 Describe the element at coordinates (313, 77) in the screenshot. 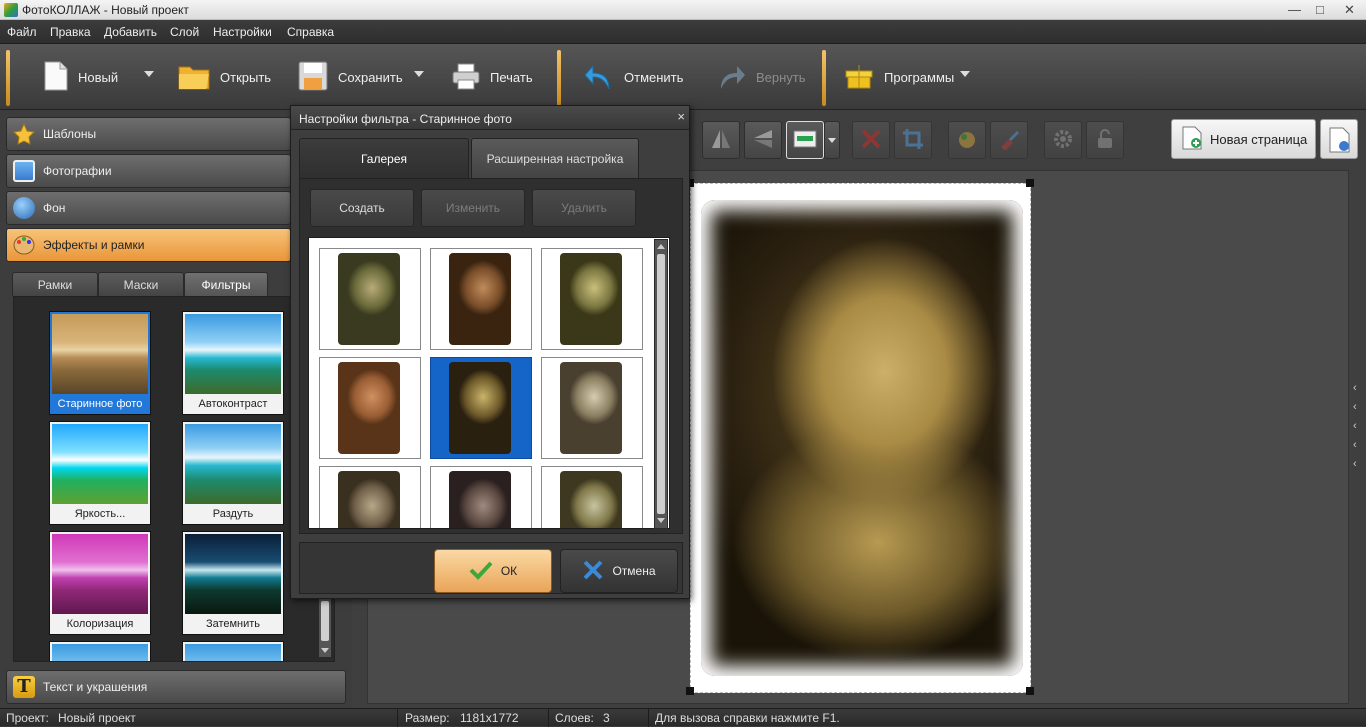

I see `floppy-disk-icon` at that location.